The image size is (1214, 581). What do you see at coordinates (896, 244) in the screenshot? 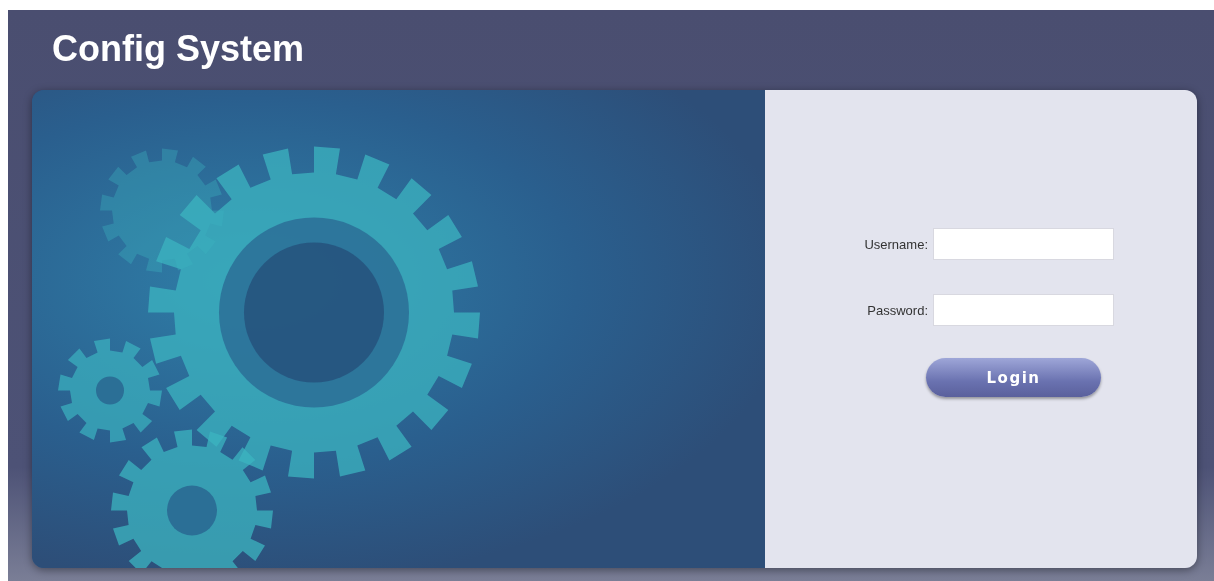
I see `field-label: Username:` at bounding box center [896, 244].